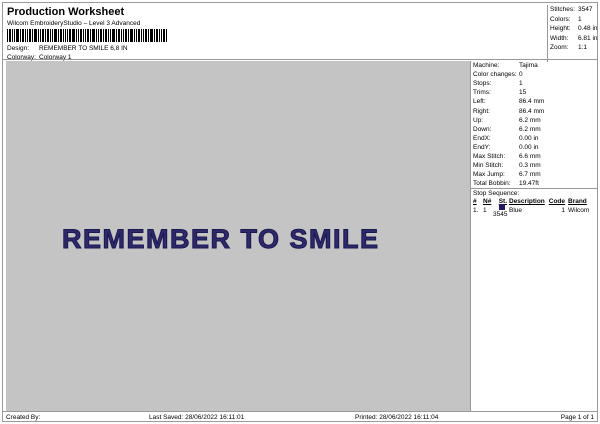 Image resolution: width=600 pixels, height=424 pixels. What do you see at coordinates (585, 10) in the screenshot?
I see `stat-value: 3547` at bounding box center [585, 10].